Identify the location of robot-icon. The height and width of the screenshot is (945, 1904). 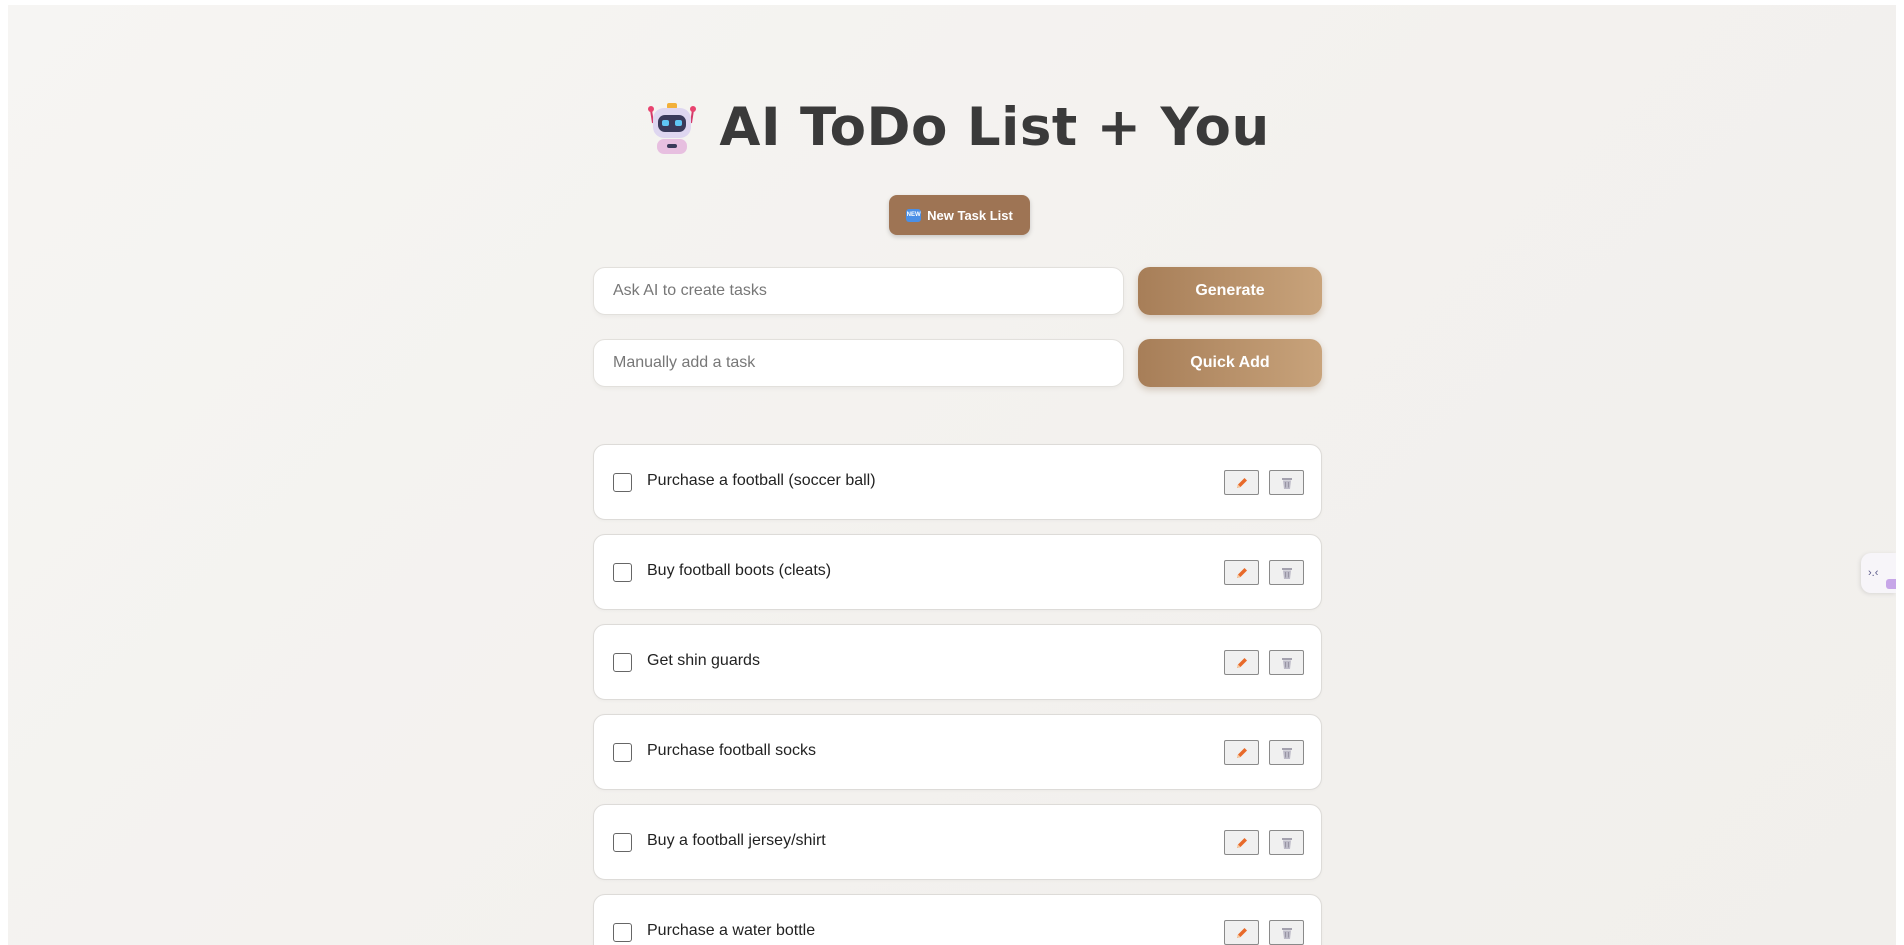
(672, 128).